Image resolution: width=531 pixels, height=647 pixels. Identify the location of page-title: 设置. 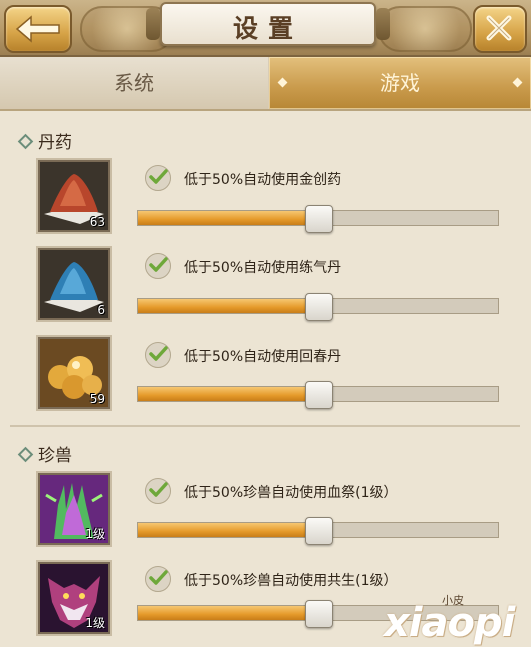
(267, 28).